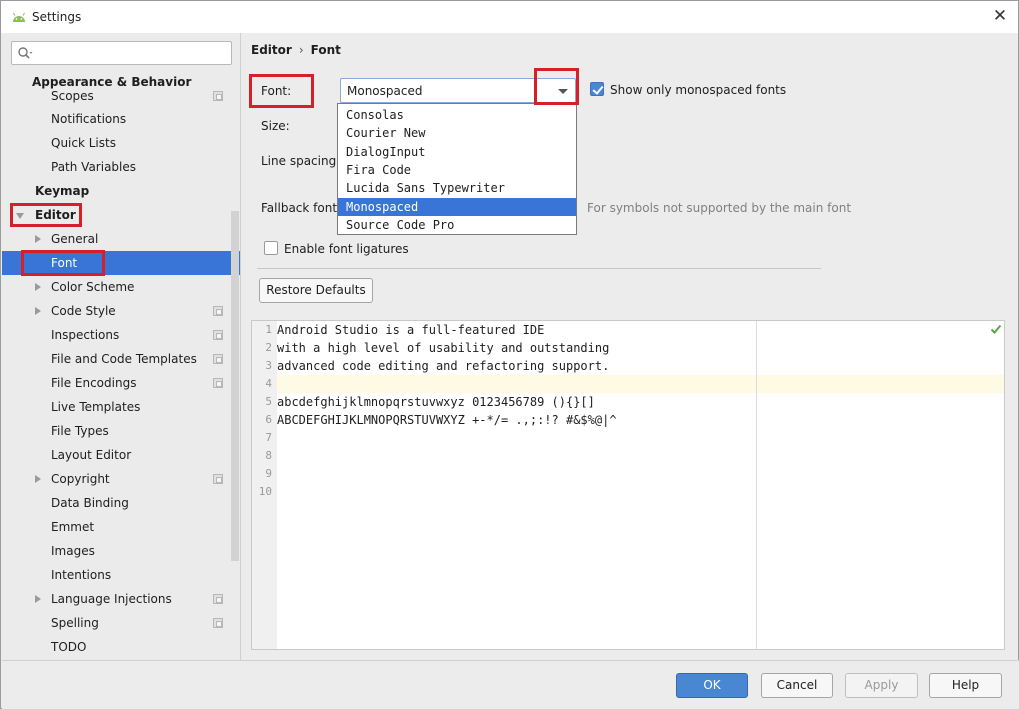 The width and height of the screenshot is (1019, 709). I want to click on sidebar-item-label: File and Code Templates, so click(124, 359).